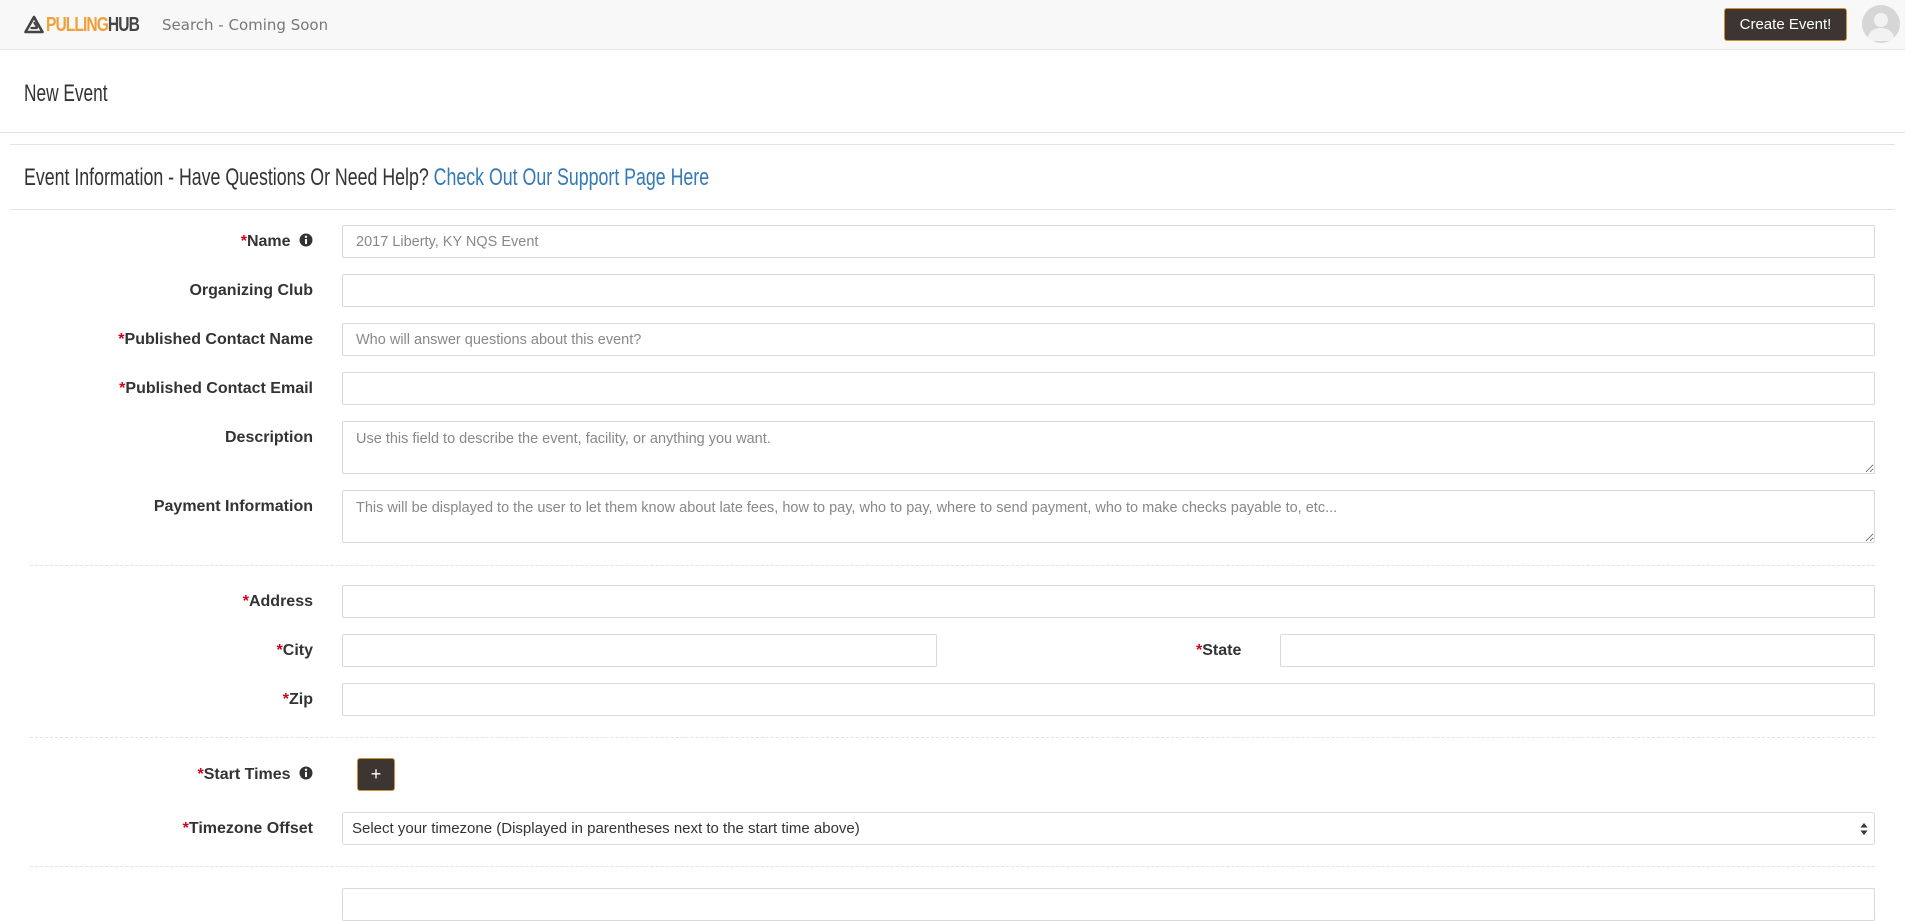 Image resolution: width=1905 pixels, height=921 pixels. What do you see at coordinates (251, 290) in the screenshot?
I see `organizing-club-label: Organizing Club` at bounding box center [251, 290].